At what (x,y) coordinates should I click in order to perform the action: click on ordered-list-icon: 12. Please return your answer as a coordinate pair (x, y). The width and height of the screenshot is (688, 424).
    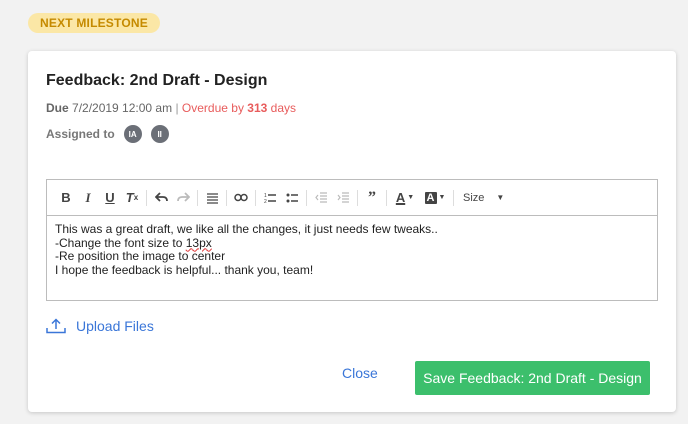
    Looking at the image, I should click on (270, 198).